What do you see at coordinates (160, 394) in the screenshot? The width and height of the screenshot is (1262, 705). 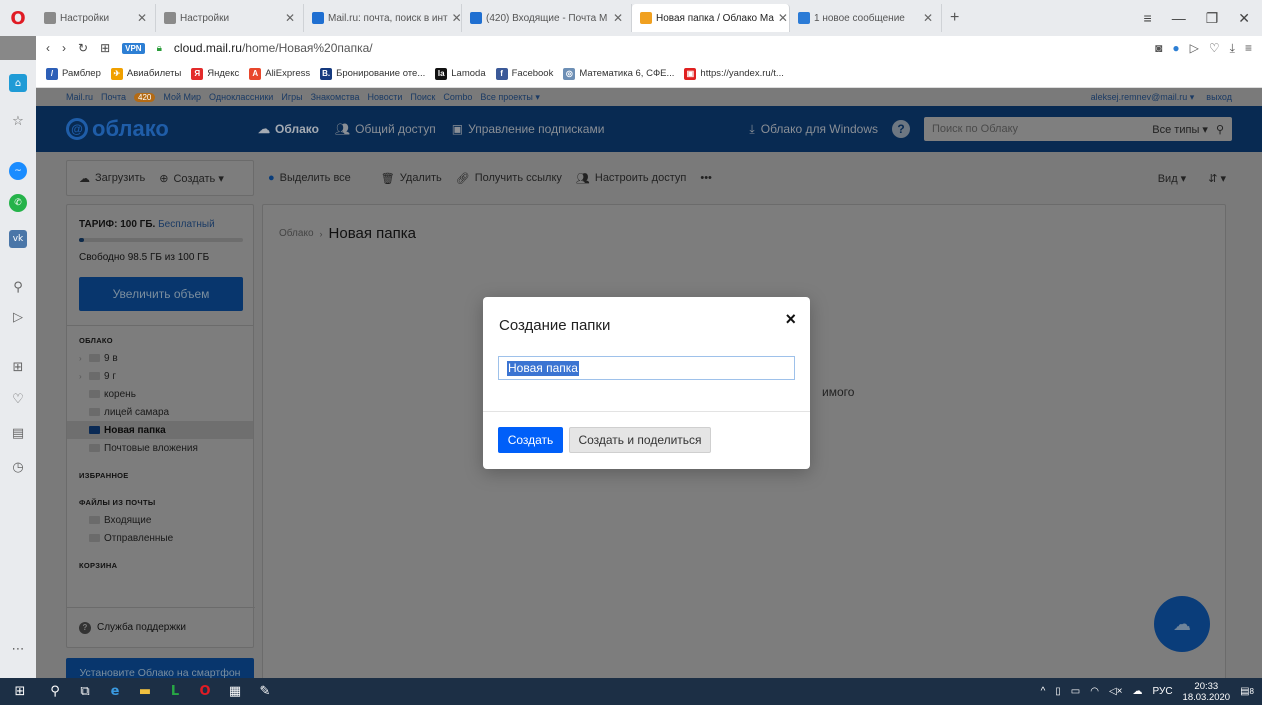 I see `folder-item: корень` at bounding box center [160, 394].